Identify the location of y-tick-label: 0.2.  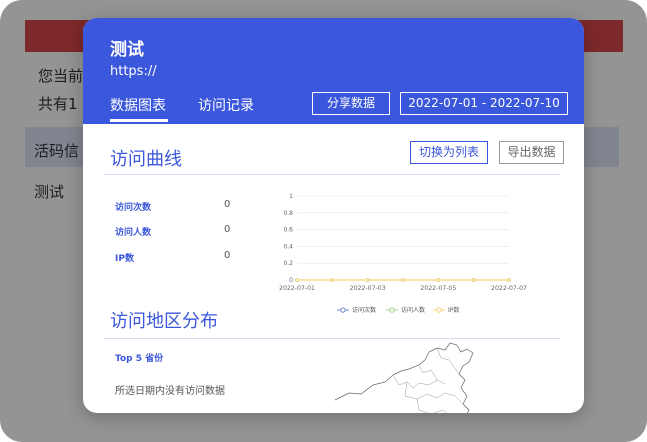
(288, 263).